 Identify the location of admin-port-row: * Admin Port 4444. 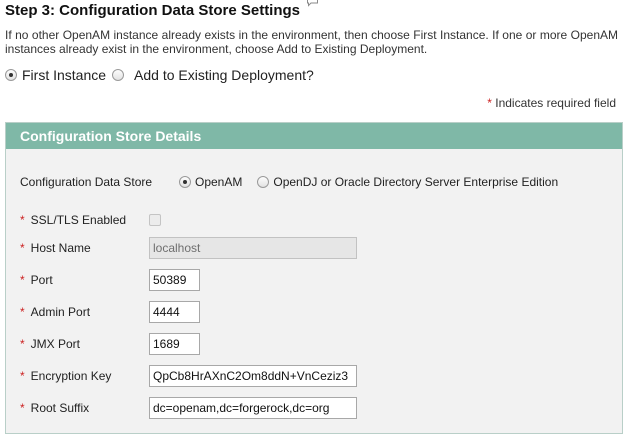
(110, 312).